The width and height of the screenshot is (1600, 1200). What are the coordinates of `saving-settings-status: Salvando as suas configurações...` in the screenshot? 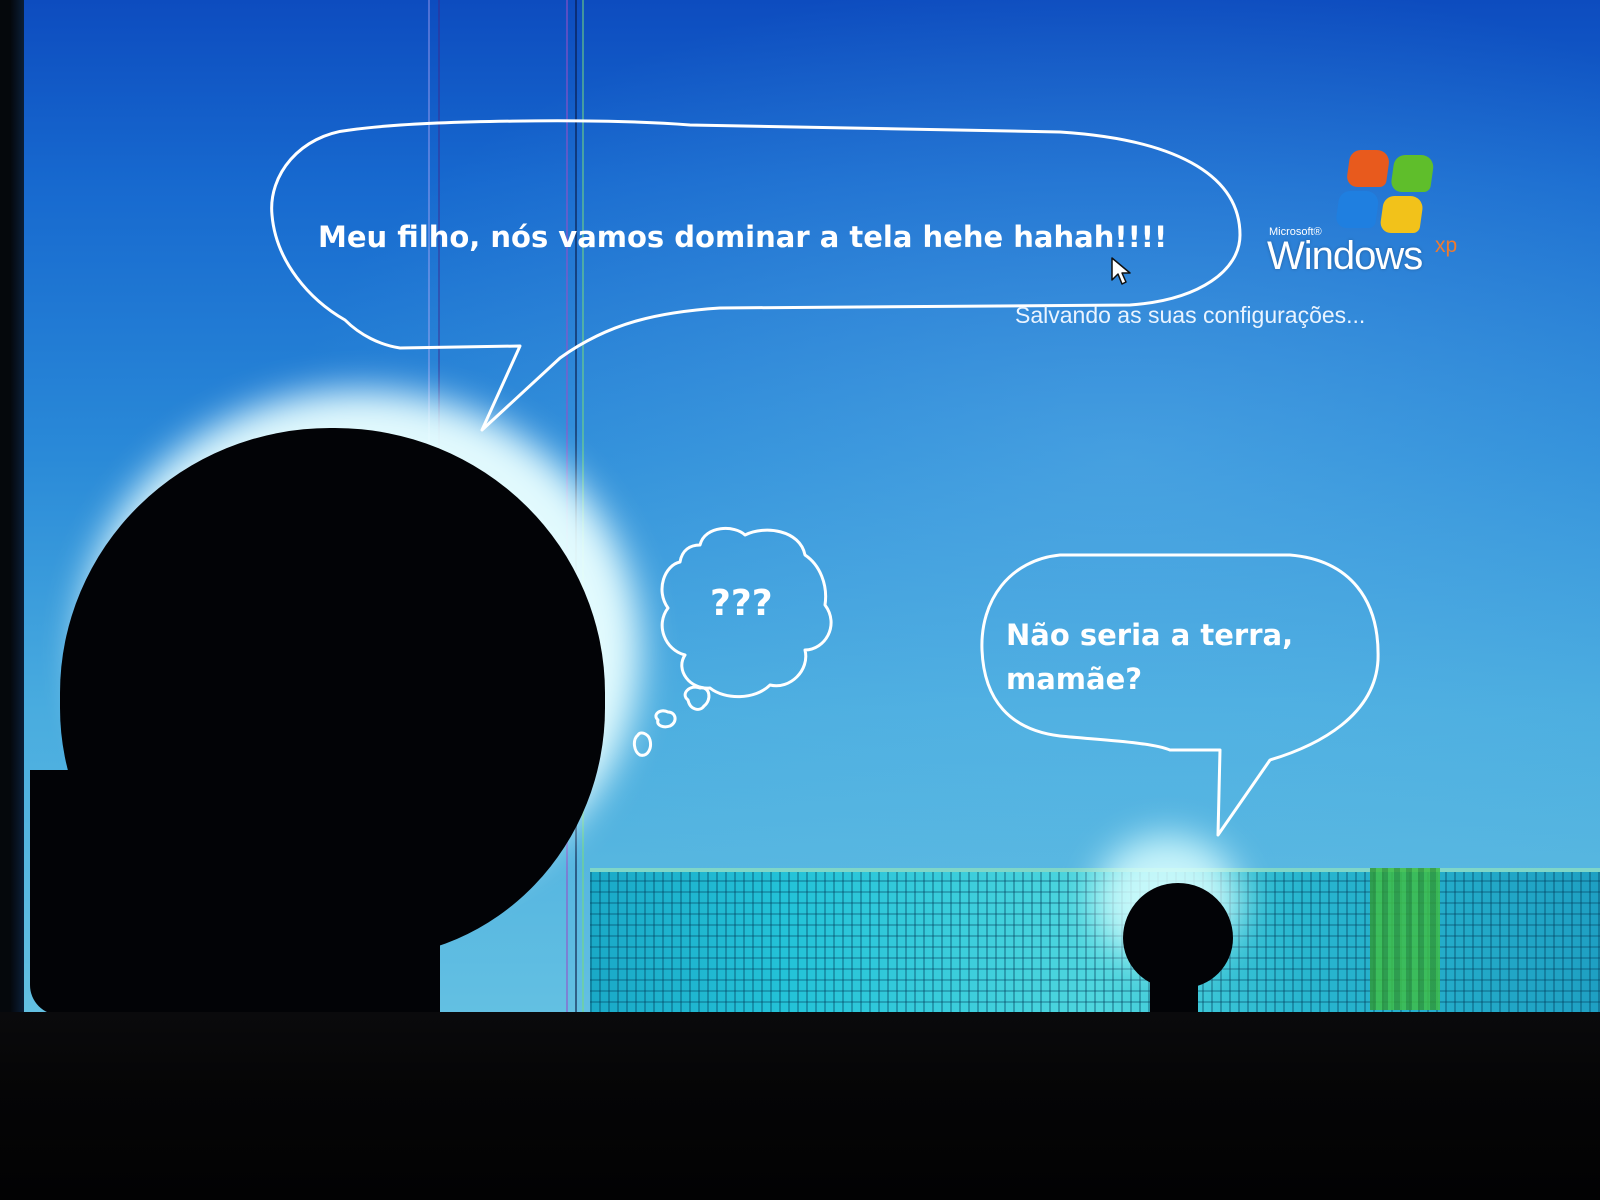 It's located at (1190, 315).